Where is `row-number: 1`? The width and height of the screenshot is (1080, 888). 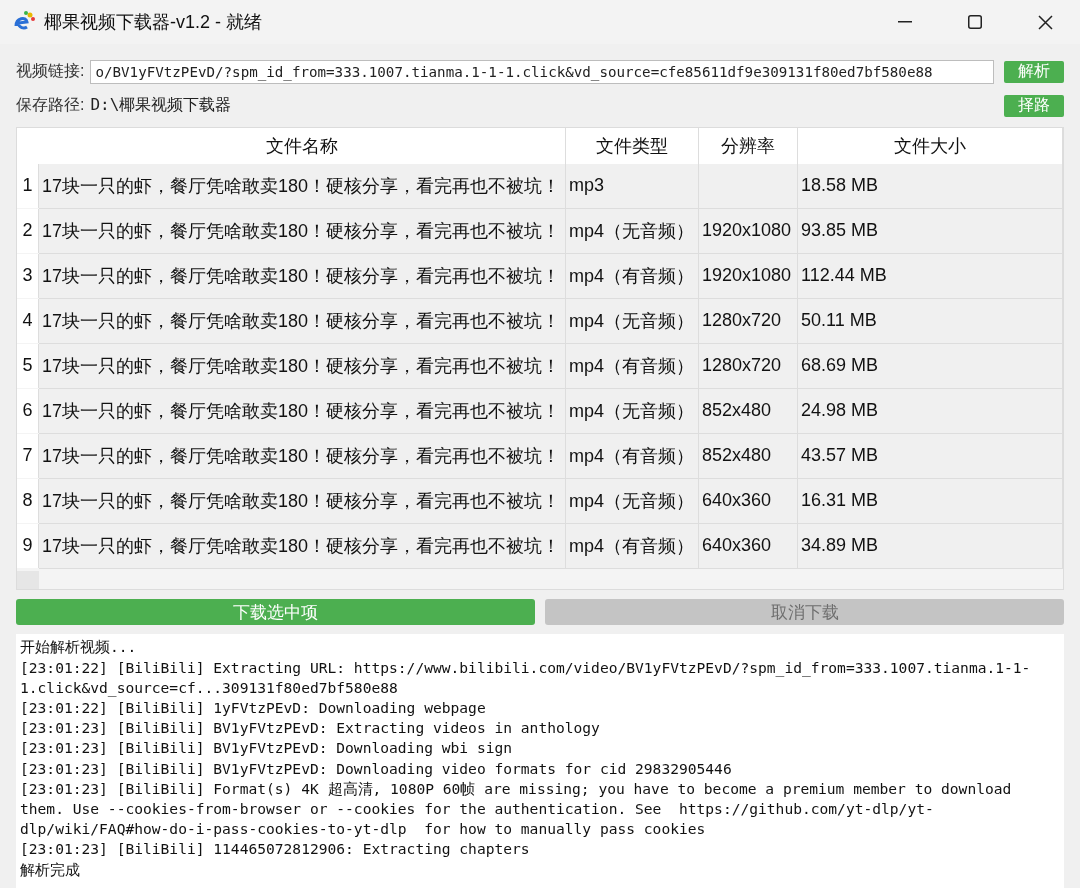 row-number: 1 is located at coordinates (28, 185).